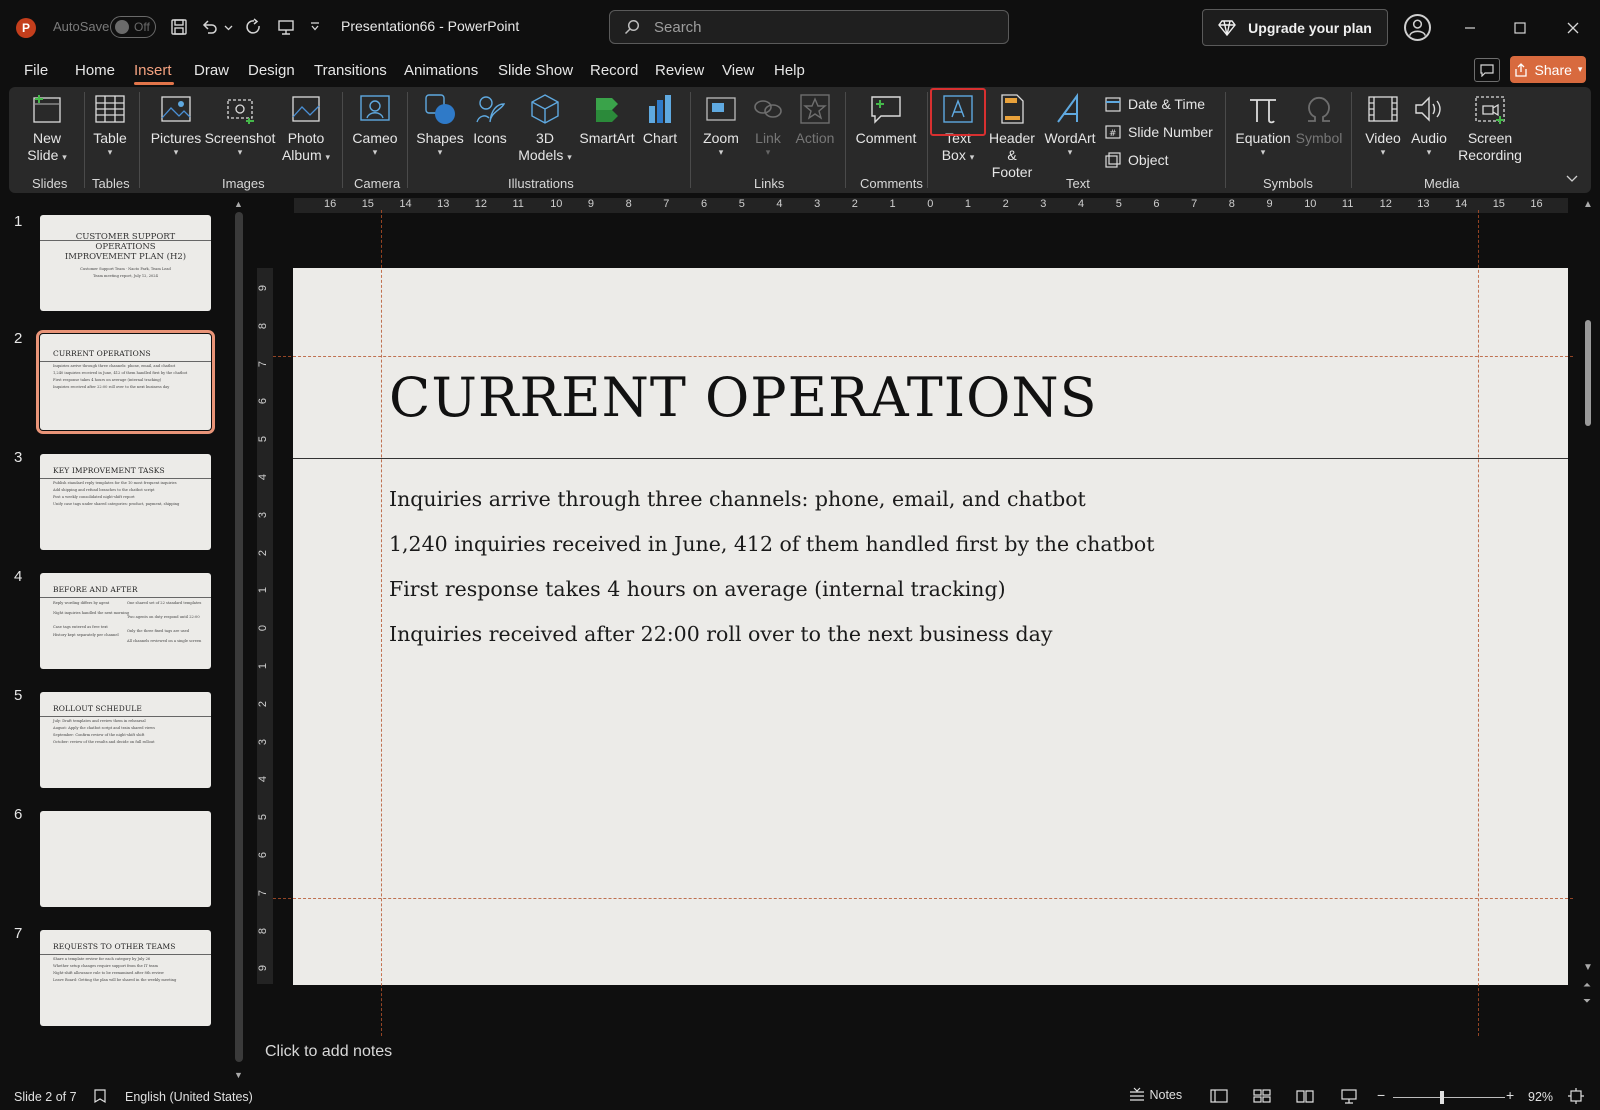 The image size is (1600, 1110). Describe the element at coordinates (1383, 124) in the screenshot. I see `video-button: Video ▾` at that location.